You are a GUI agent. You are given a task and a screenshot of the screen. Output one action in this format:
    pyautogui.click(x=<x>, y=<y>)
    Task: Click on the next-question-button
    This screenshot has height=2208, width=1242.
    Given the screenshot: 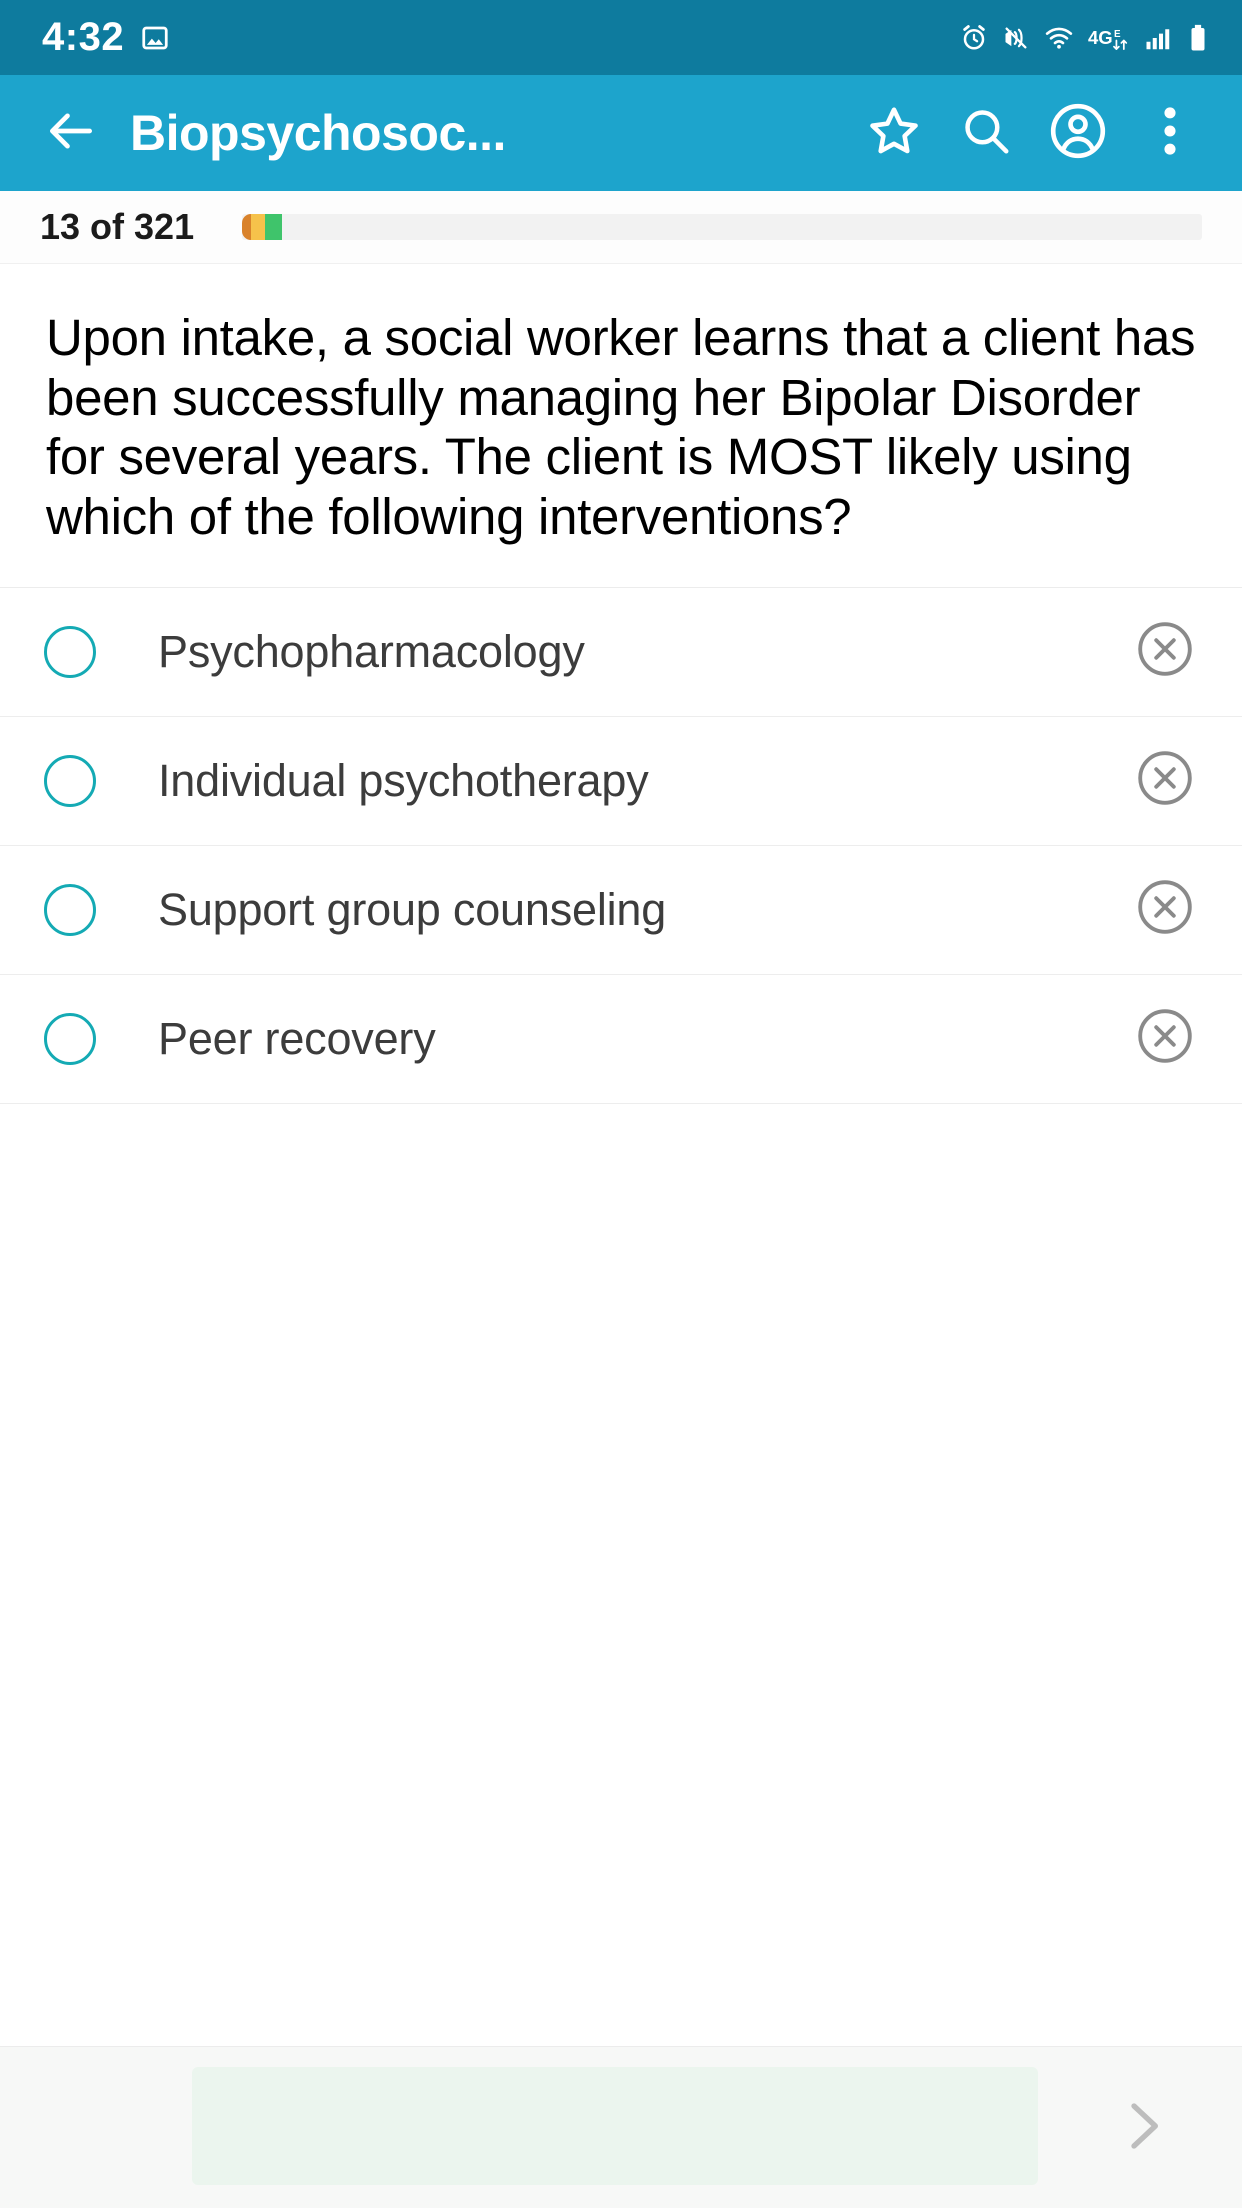 What is the action you would take?
    pyautogui.click(x=1142, y=2127)
    